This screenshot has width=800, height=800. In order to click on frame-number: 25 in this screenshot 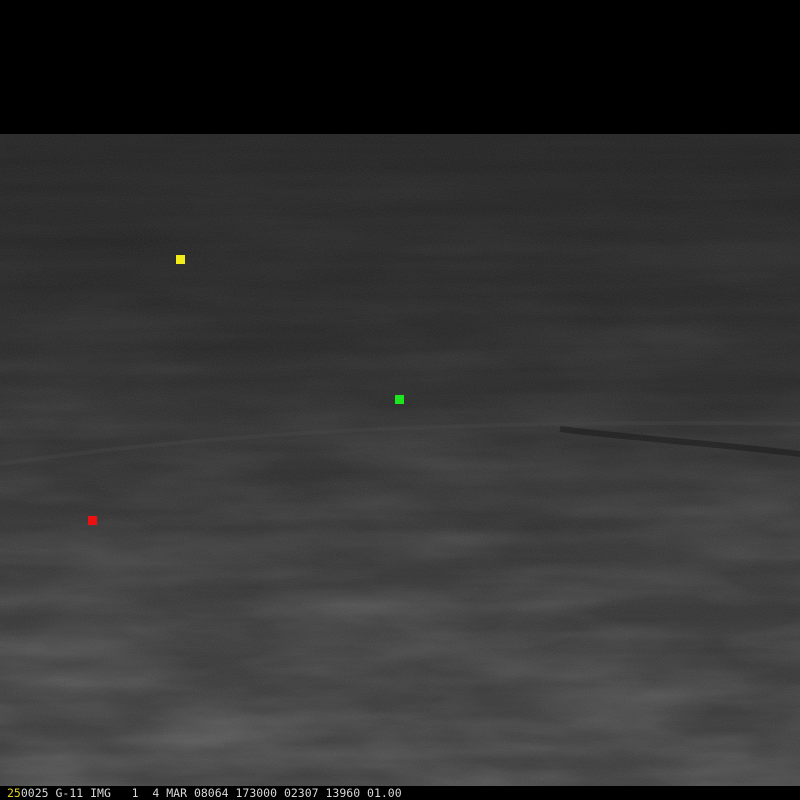, I will do `click(14, 793)`.